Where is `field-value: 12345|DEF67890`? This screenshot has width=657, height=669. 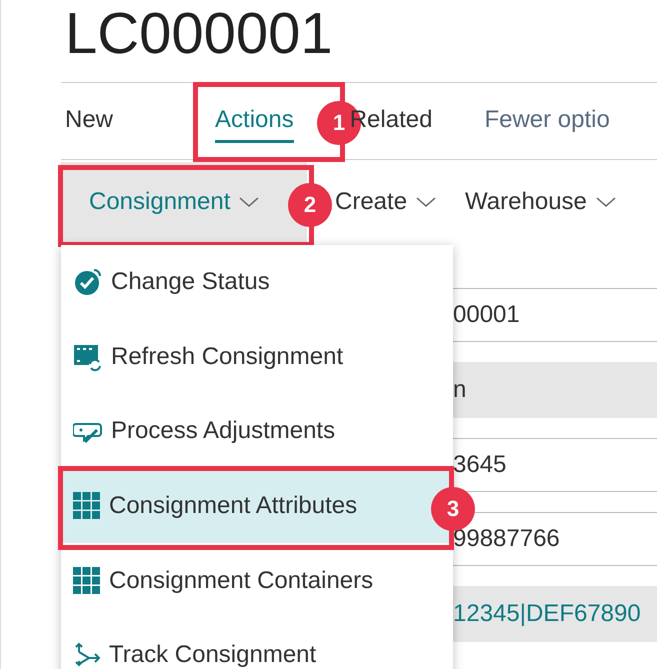 field-value: 12345|DEF67890 is located at coordinates (555, 614).